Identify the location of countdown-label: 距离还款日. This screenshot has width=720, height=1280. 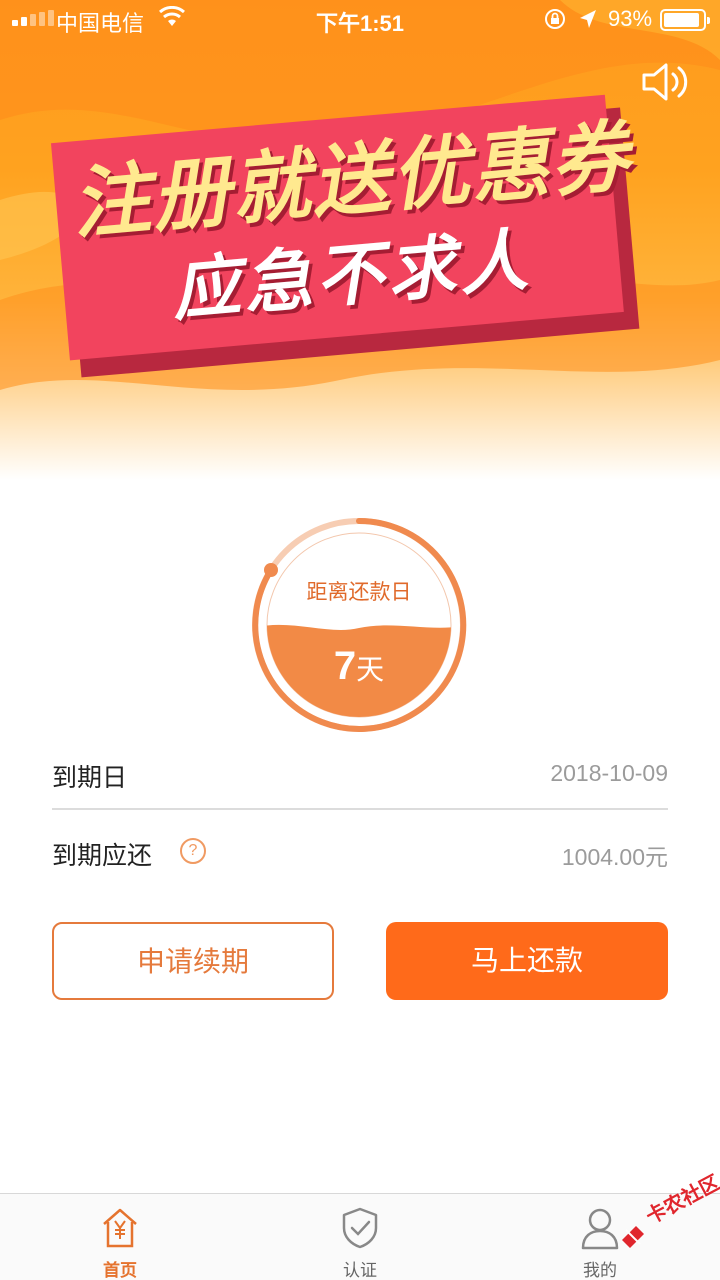
(359, 592).